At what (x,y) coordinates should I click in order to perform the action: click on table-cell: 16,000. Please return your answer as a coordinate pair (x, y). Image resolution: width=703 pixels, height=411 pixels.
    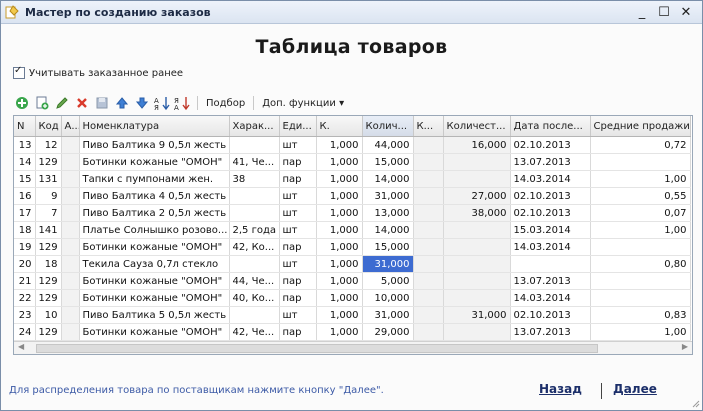
    Looking at the image, I should click on (477, 145).